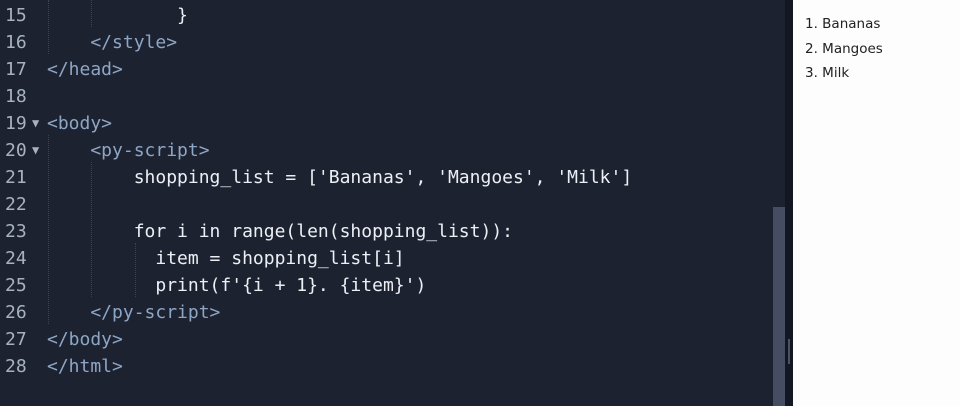  I want to click on line-number: 25, so click(16, 285).